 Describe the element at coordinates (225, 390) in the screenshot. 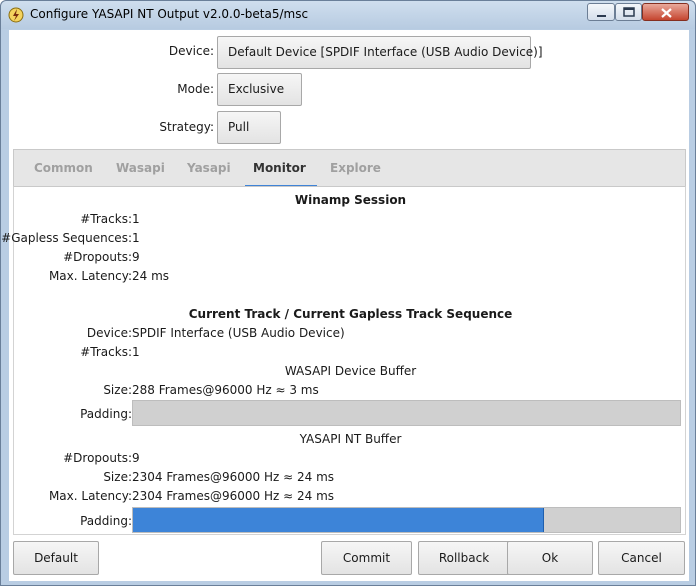

I see `wasapi-size-value: 288 Frames@96000 Hz ≈ 3 ms` at that location.